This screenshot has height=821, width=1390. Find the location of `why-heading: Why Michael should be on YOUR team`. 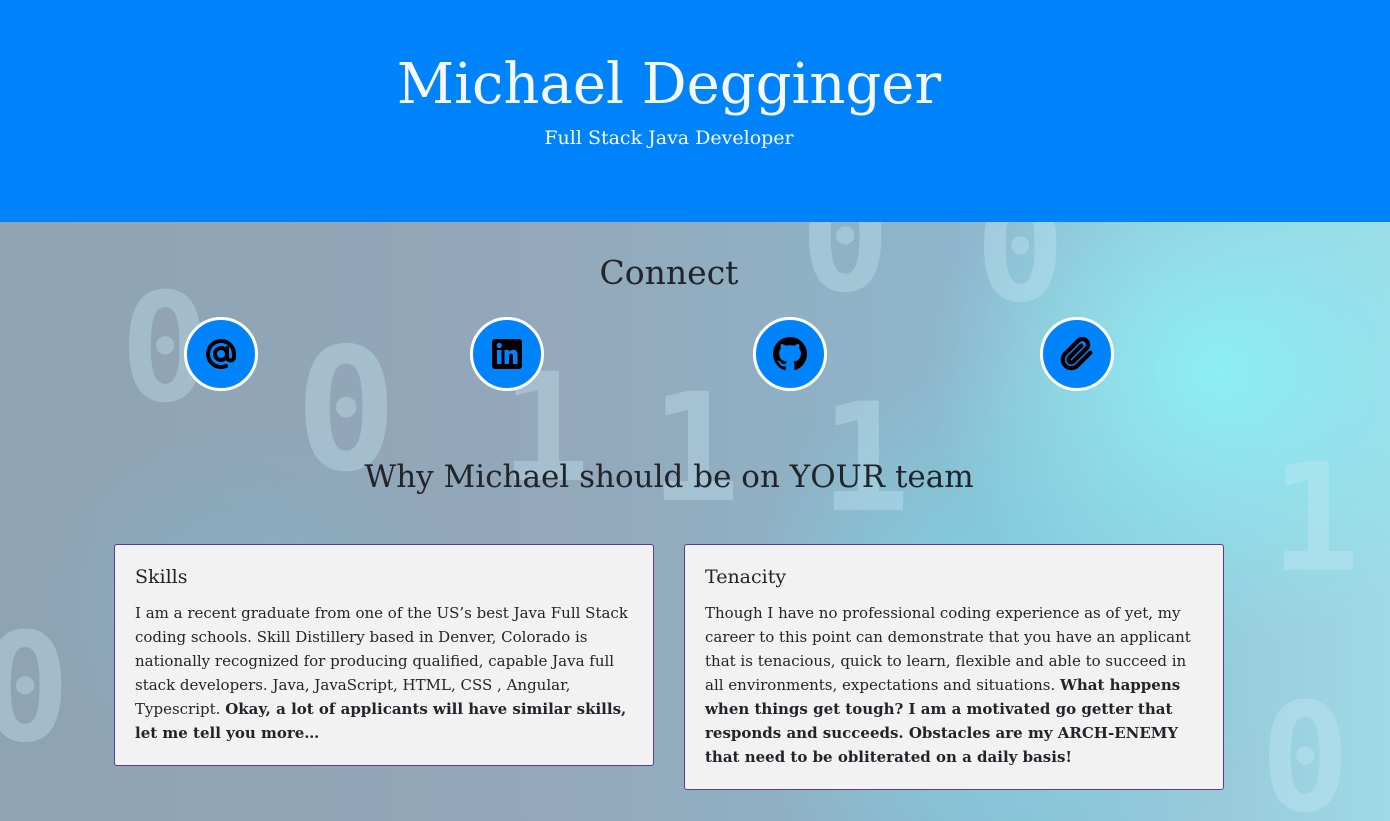

why-heading: Why Michael should be on YOUR team is located at coordinates (669, 477).